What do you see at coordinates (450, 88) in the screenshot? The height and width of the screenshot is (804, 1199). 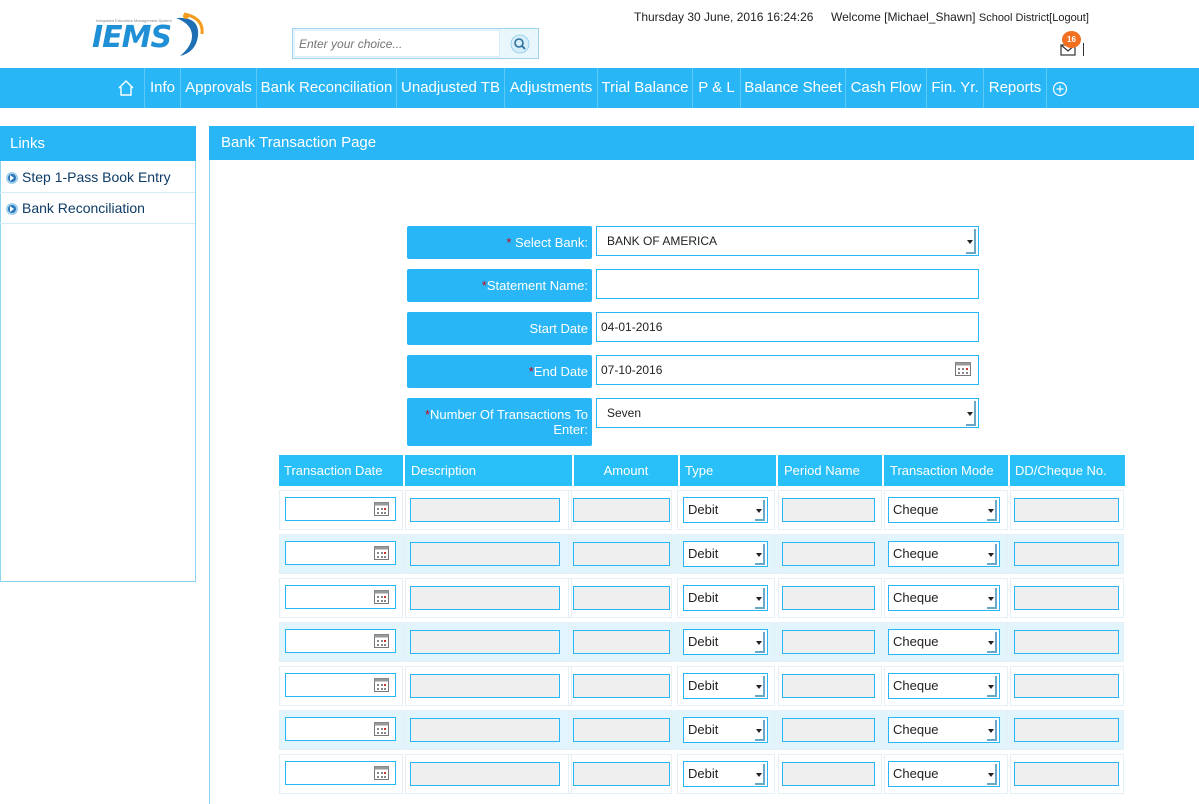 I see `nav-unadjusted-tb: Unadjusted TB` at bounding box center [450, 88].